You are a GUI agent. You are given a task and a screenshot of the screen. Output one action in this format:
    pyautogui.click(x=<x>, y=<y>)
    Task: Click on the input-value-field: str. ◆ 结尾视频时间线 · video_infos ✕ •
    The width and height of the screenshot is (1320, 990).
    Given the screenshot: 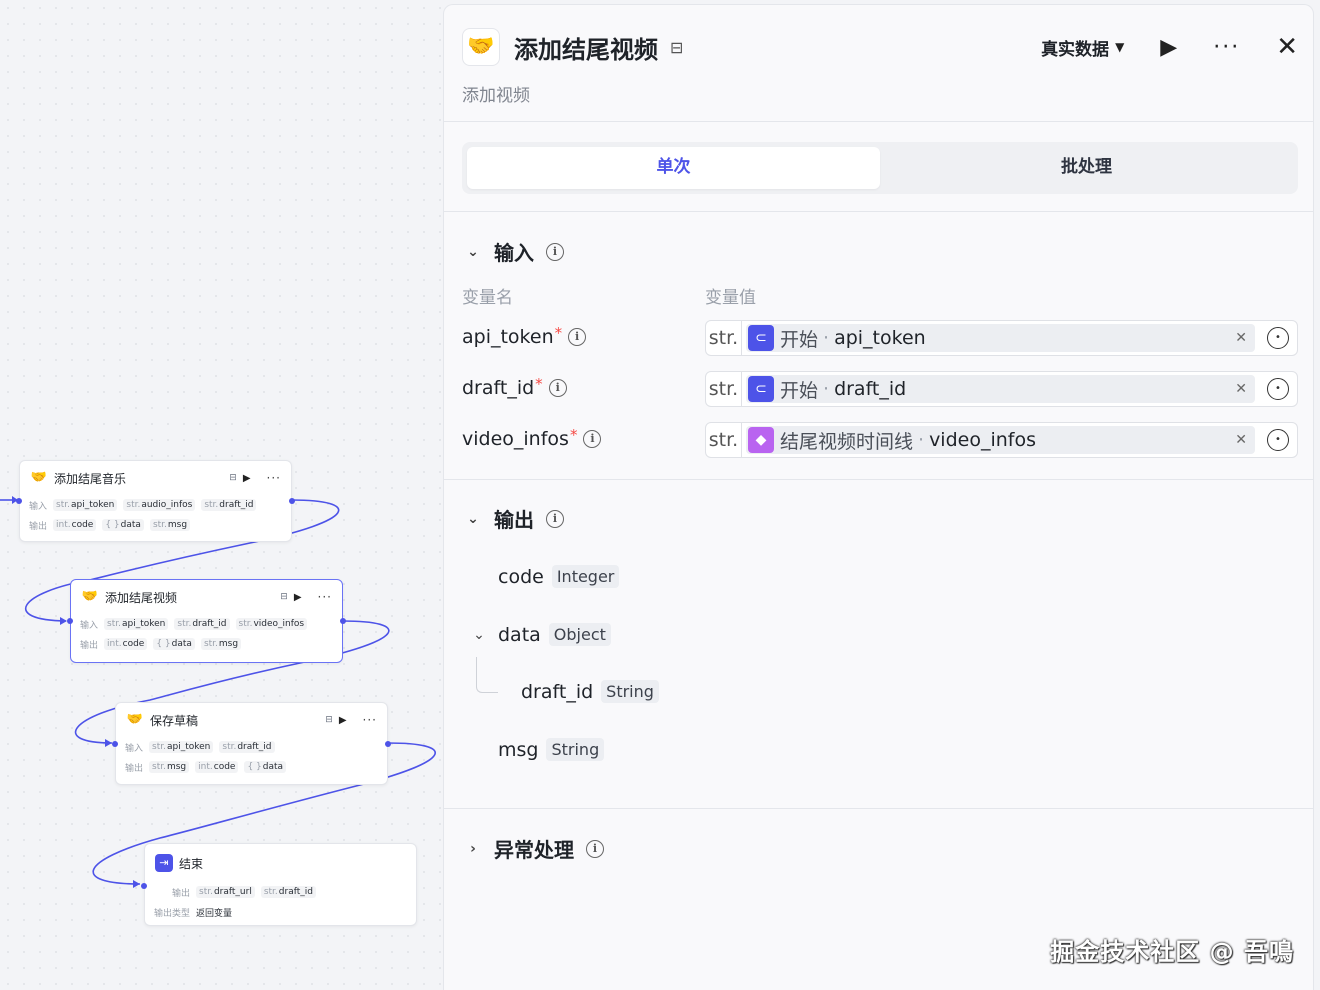 What is the action you would take?
    pyautogui.click(x=1001, y=440)
    